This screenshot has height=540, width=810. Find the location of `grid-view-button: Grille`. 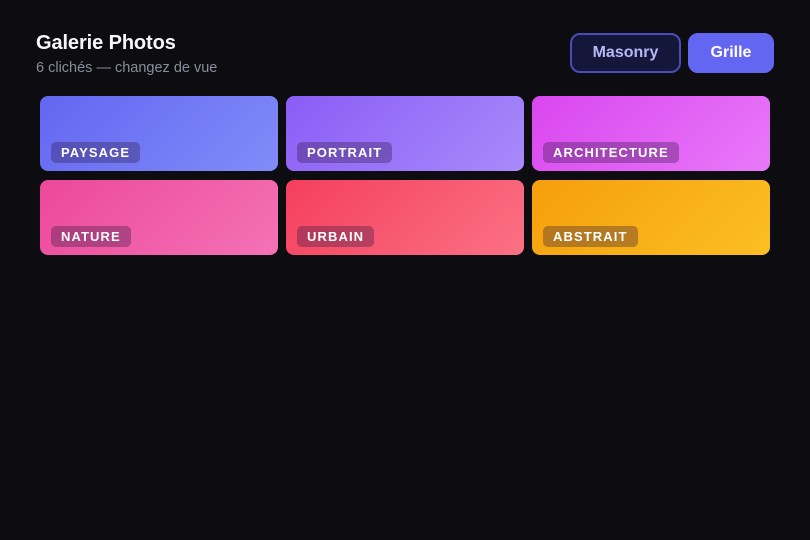

grid-view-button: Grille is located at coordinates (731, 53).